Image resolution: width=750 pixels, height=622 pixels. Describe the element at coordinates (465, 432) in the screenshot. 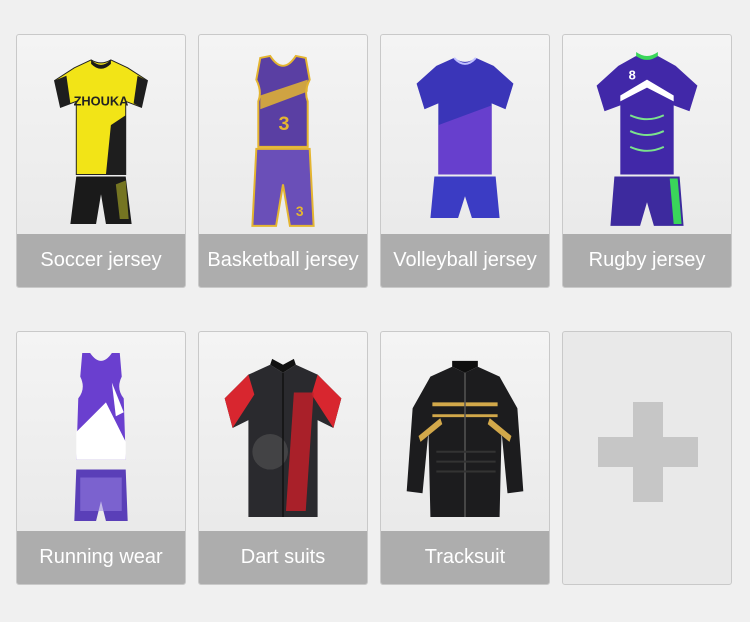

I see `tracksuit-icon` at that location.